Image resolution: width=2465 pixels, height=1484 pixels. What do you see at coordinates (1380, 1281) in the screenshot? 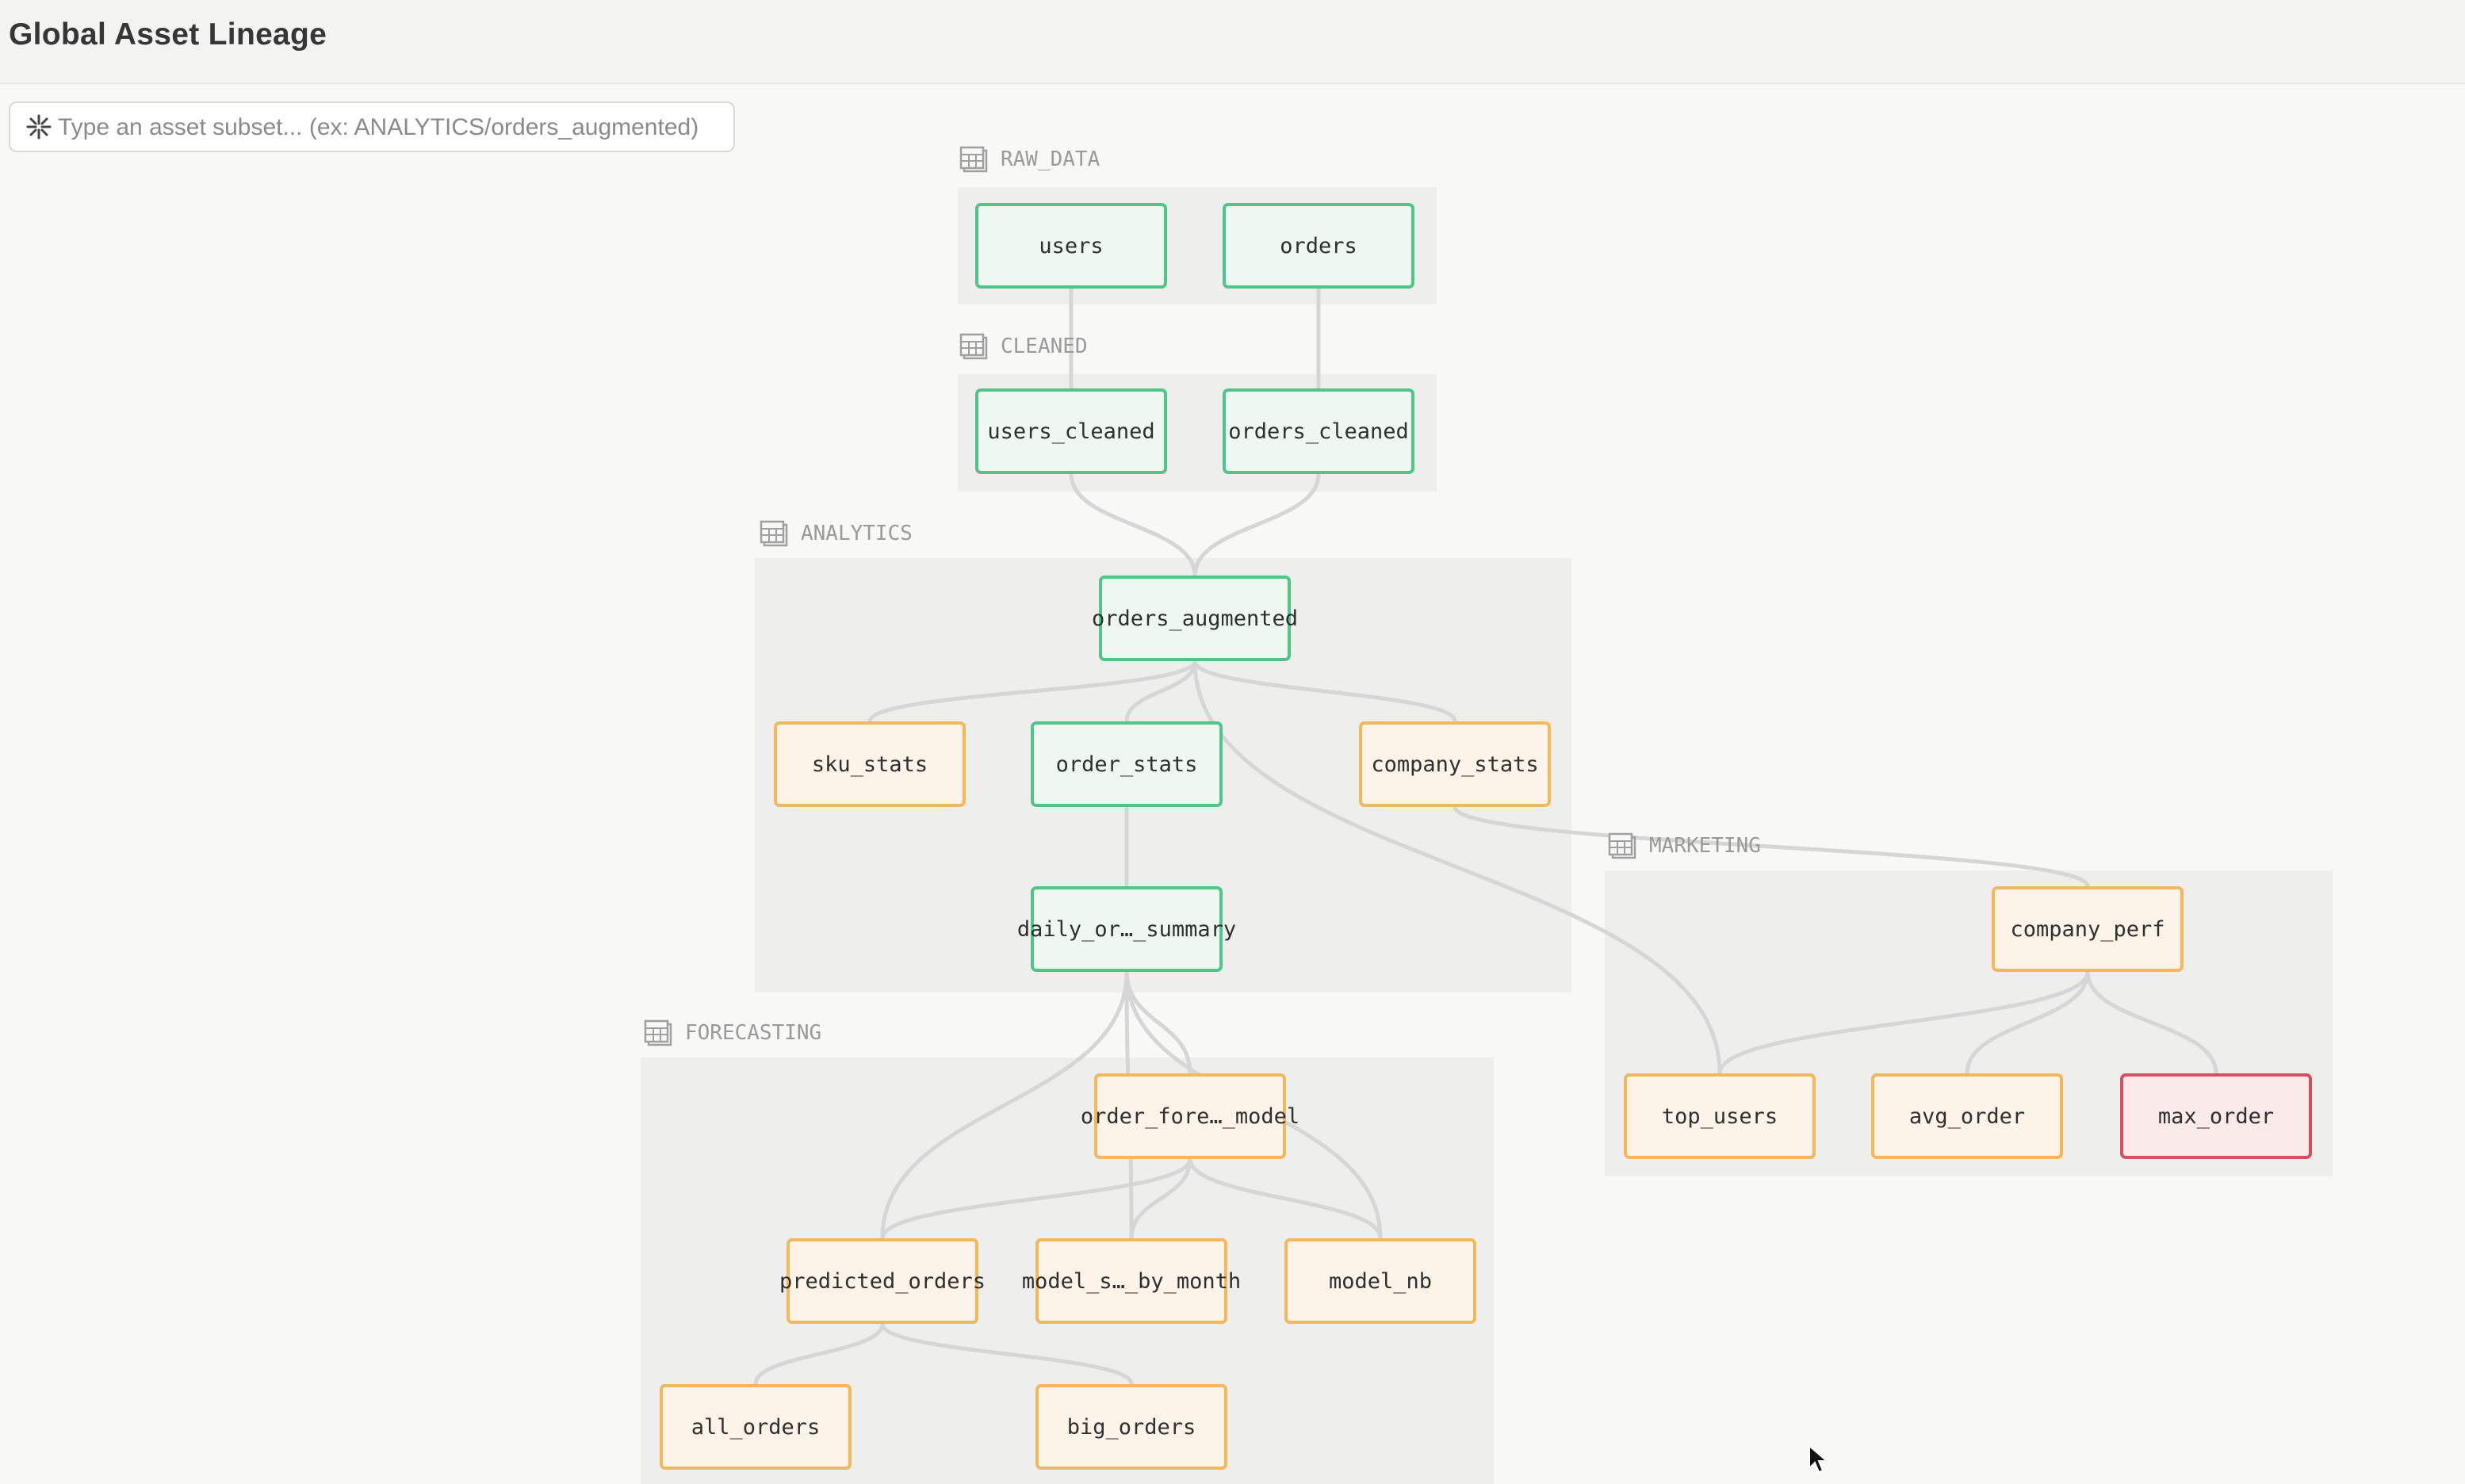
I see `asset-node-model-nb: model_nb` at bounding box center [1380, 1281].